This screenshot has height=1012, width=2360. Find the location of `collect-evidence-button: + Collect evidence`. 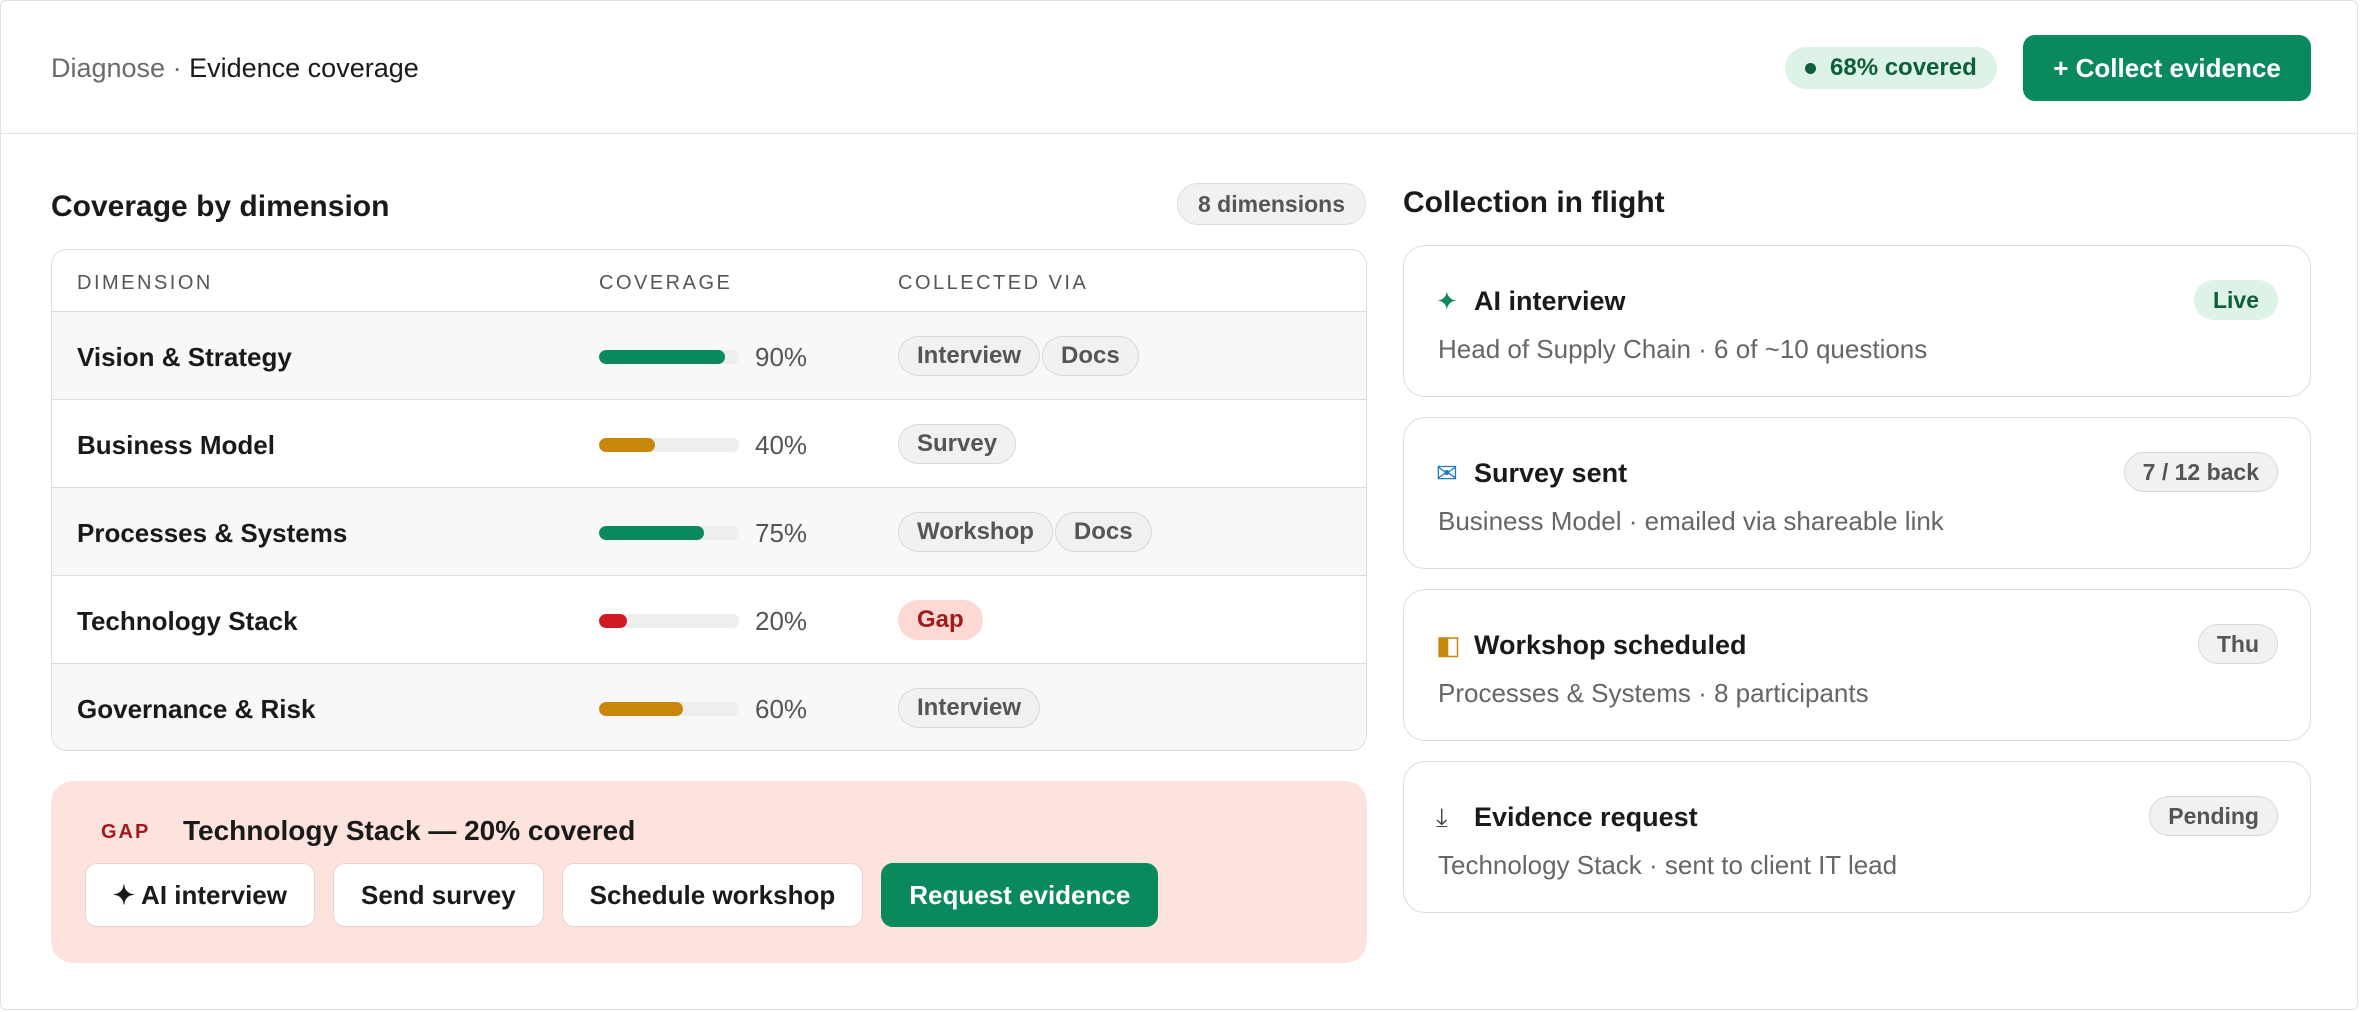

collect-evidence-button: + Collect evidence is located at coordinates (2167, 68).